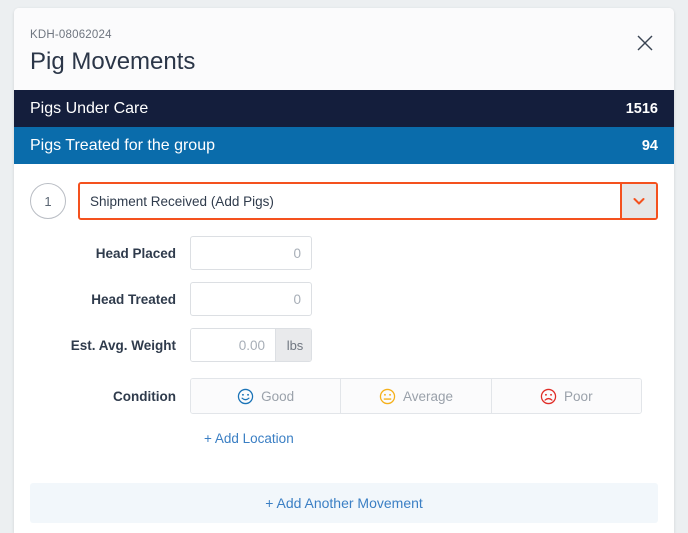 The height and width of the screenshot is (533, 688). What do you see at coordinates (123, 345) in the screenshot?
I see `field-label: Est. Avg. Weight` at bounding box center [123, 345].